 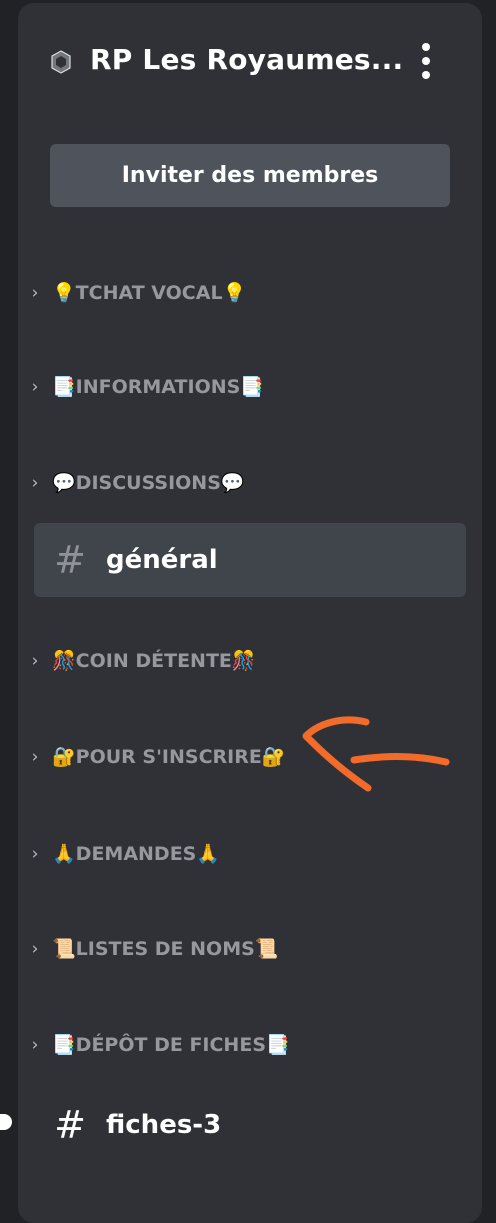 I want to click on category-label: POUR S'INSCRIRE, so click(x=168, y=757).